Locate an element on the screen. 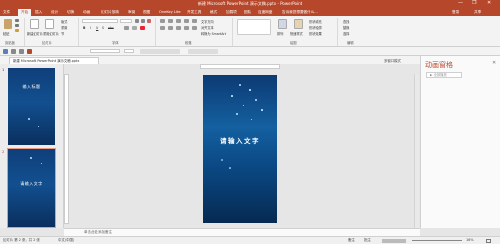 Image resolution: width=500 pixels, height=244 pixels. strikethrough-button: abc is located at coordinates (111, 28).